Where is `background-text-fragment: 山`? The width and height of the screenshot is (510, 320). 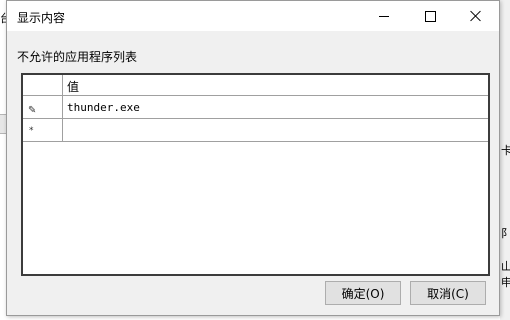 background-text-fragment: 山 is located at coordinates (505, 266).